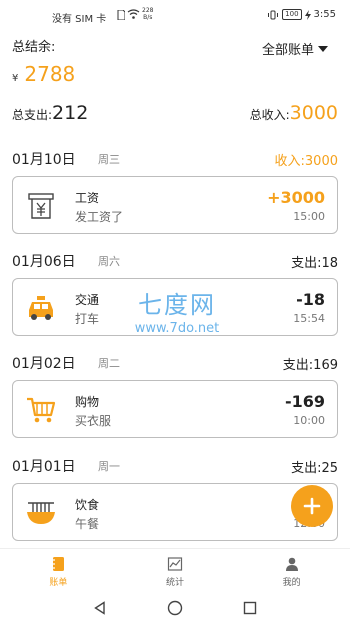 The image size is (350, 622). I want to click on record-time: 15:54, so click(309, 318).